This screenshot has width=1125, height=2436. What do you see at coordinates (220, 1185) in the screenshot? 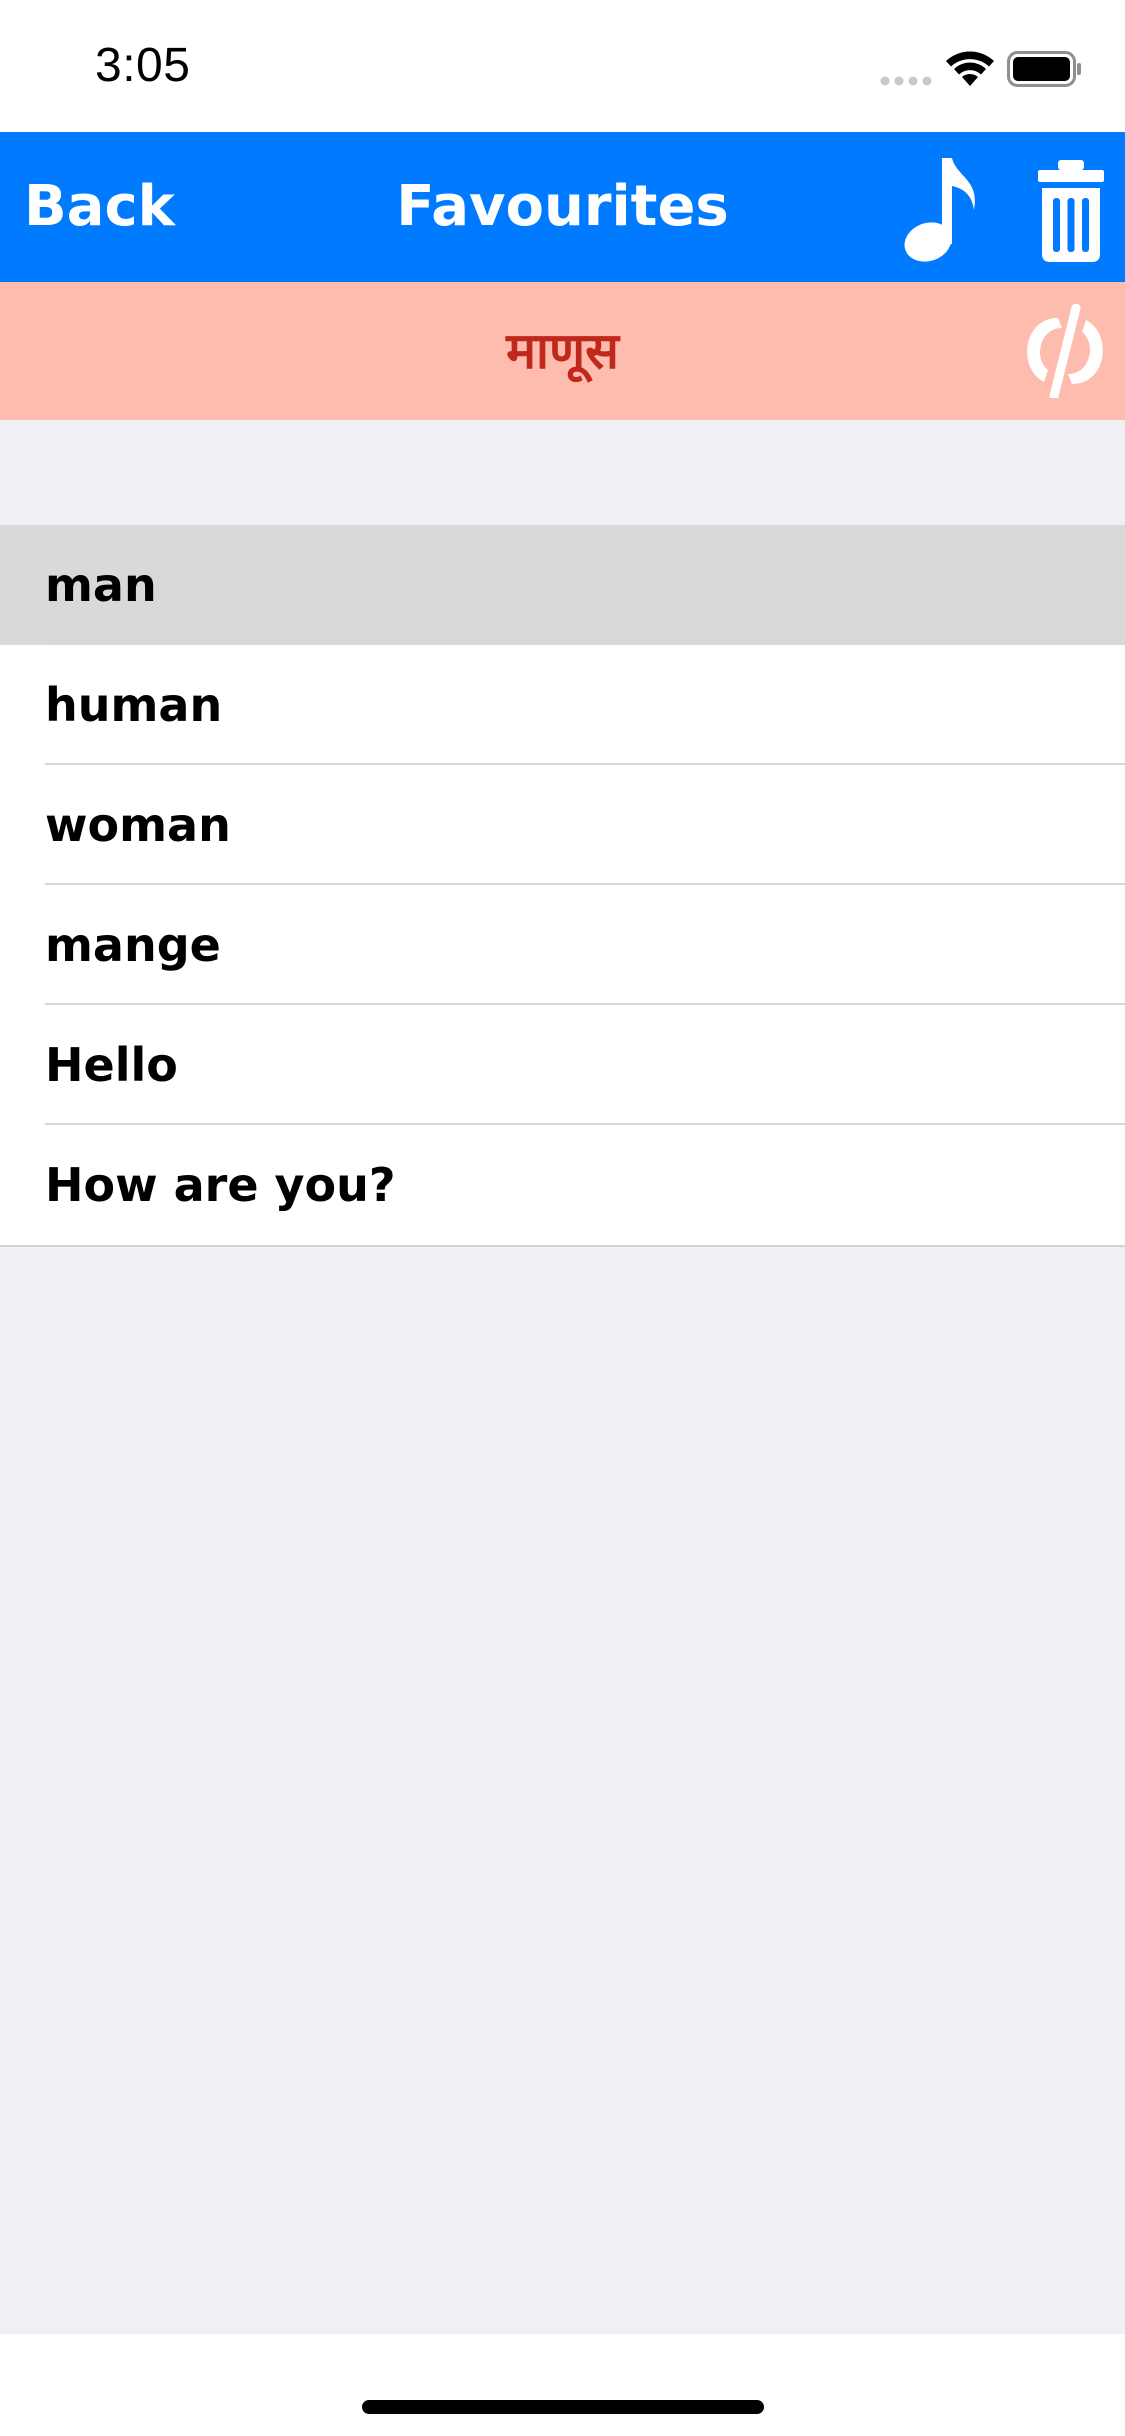
I see `list-item-label: How are you?` at bounding box center [220, 1185].